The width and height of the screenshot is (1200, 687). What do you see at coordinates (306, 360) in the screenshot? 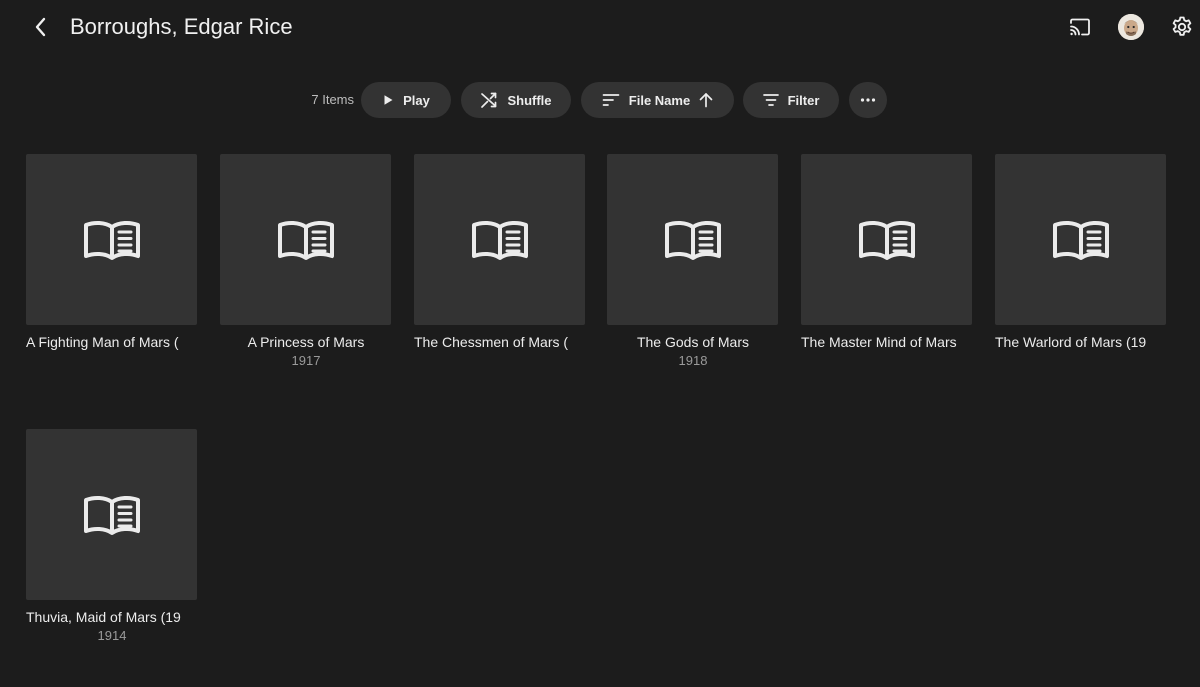
I see `book-year: 1917` at bounding box center [306, 360].